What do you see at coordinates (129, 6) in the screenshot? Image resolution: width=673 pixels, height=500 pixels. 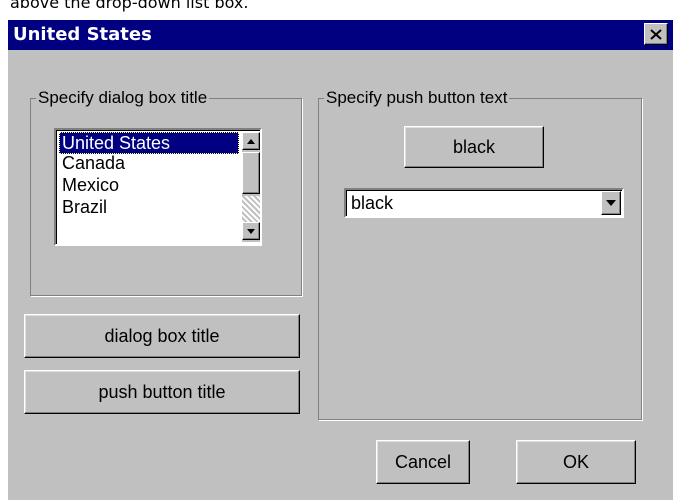 I see `caption-label: above the drop-down list box.` at bounding box center [129, 6].